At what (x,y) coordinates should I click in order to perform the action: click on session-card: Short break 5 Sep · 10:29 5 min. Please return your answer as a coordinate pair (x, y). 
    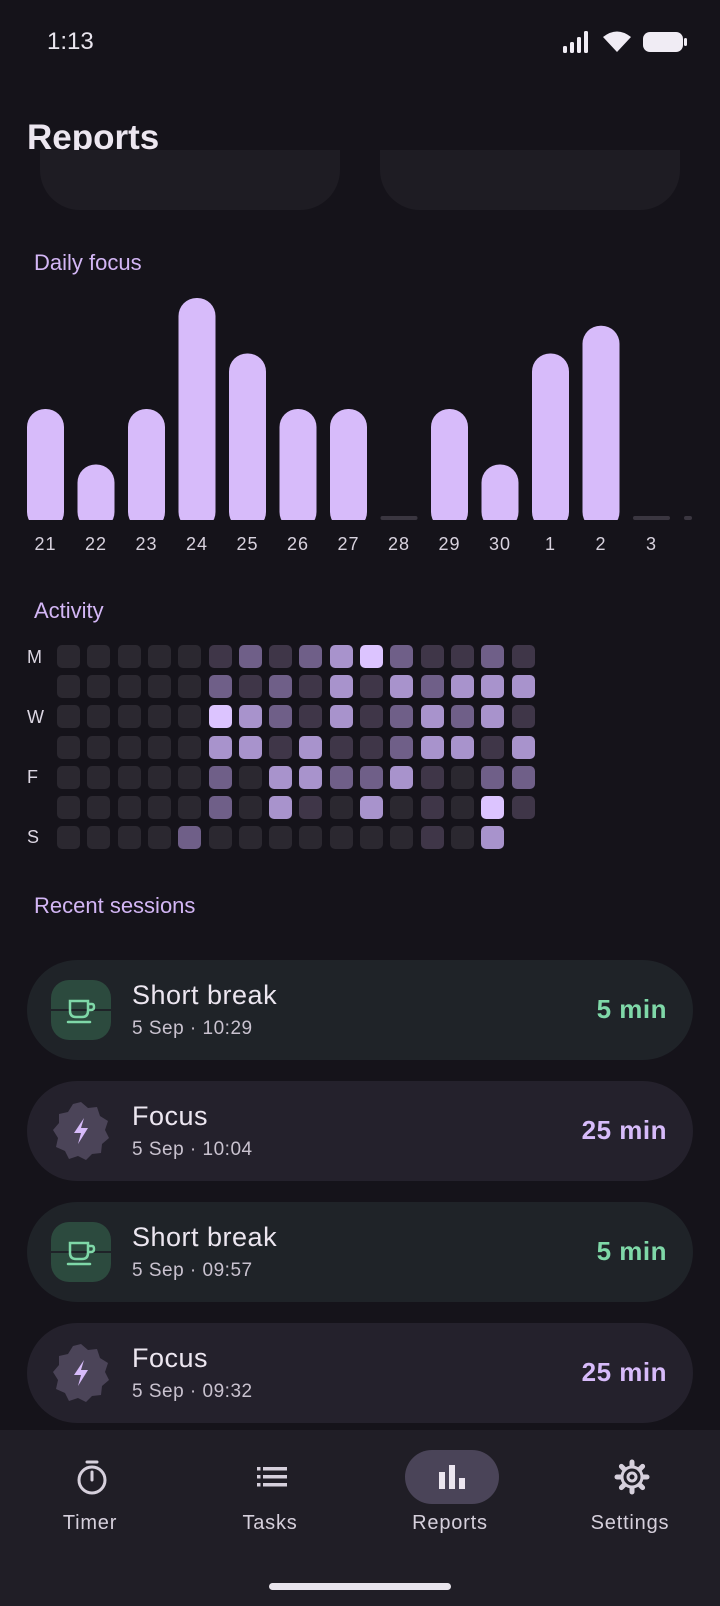
    Looking at the image, I should click on (360, 1010).